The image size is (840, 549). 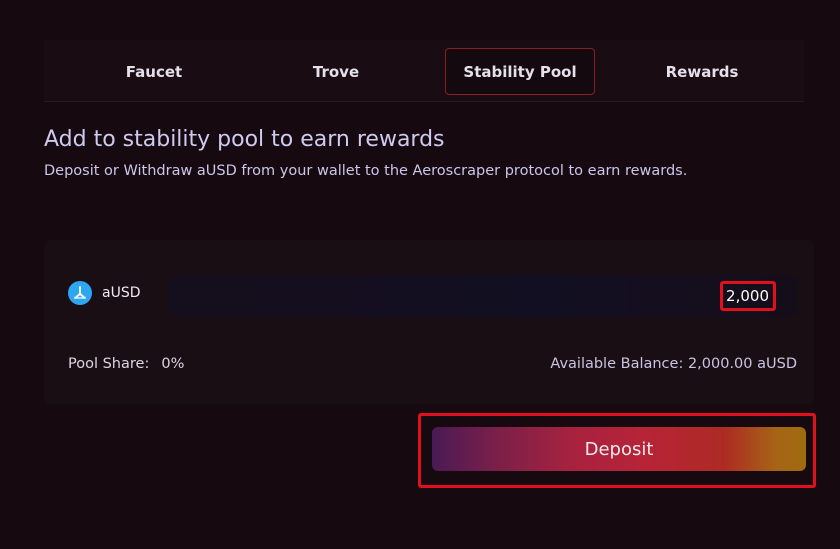 What do you see at coordinates (748, 296) in the screenshot?
I see `amount-input` at bounding box center [748, 296].